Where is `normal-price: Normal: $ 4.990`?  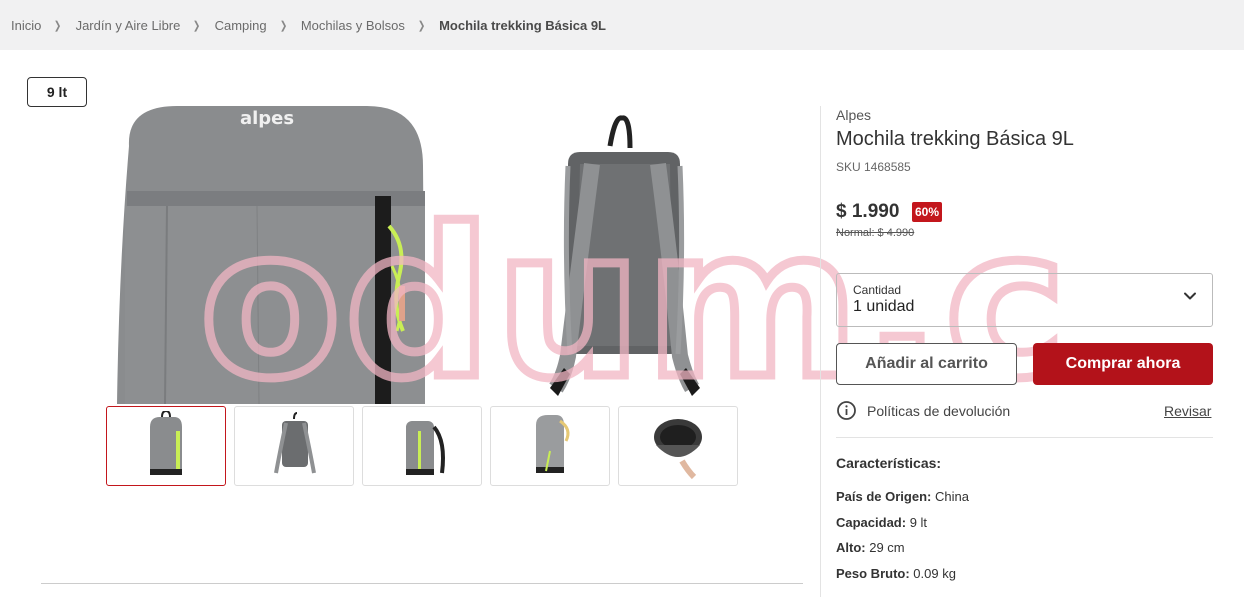 normal-price: Normal: $ 4.990 is located at coordinates (875, 233).